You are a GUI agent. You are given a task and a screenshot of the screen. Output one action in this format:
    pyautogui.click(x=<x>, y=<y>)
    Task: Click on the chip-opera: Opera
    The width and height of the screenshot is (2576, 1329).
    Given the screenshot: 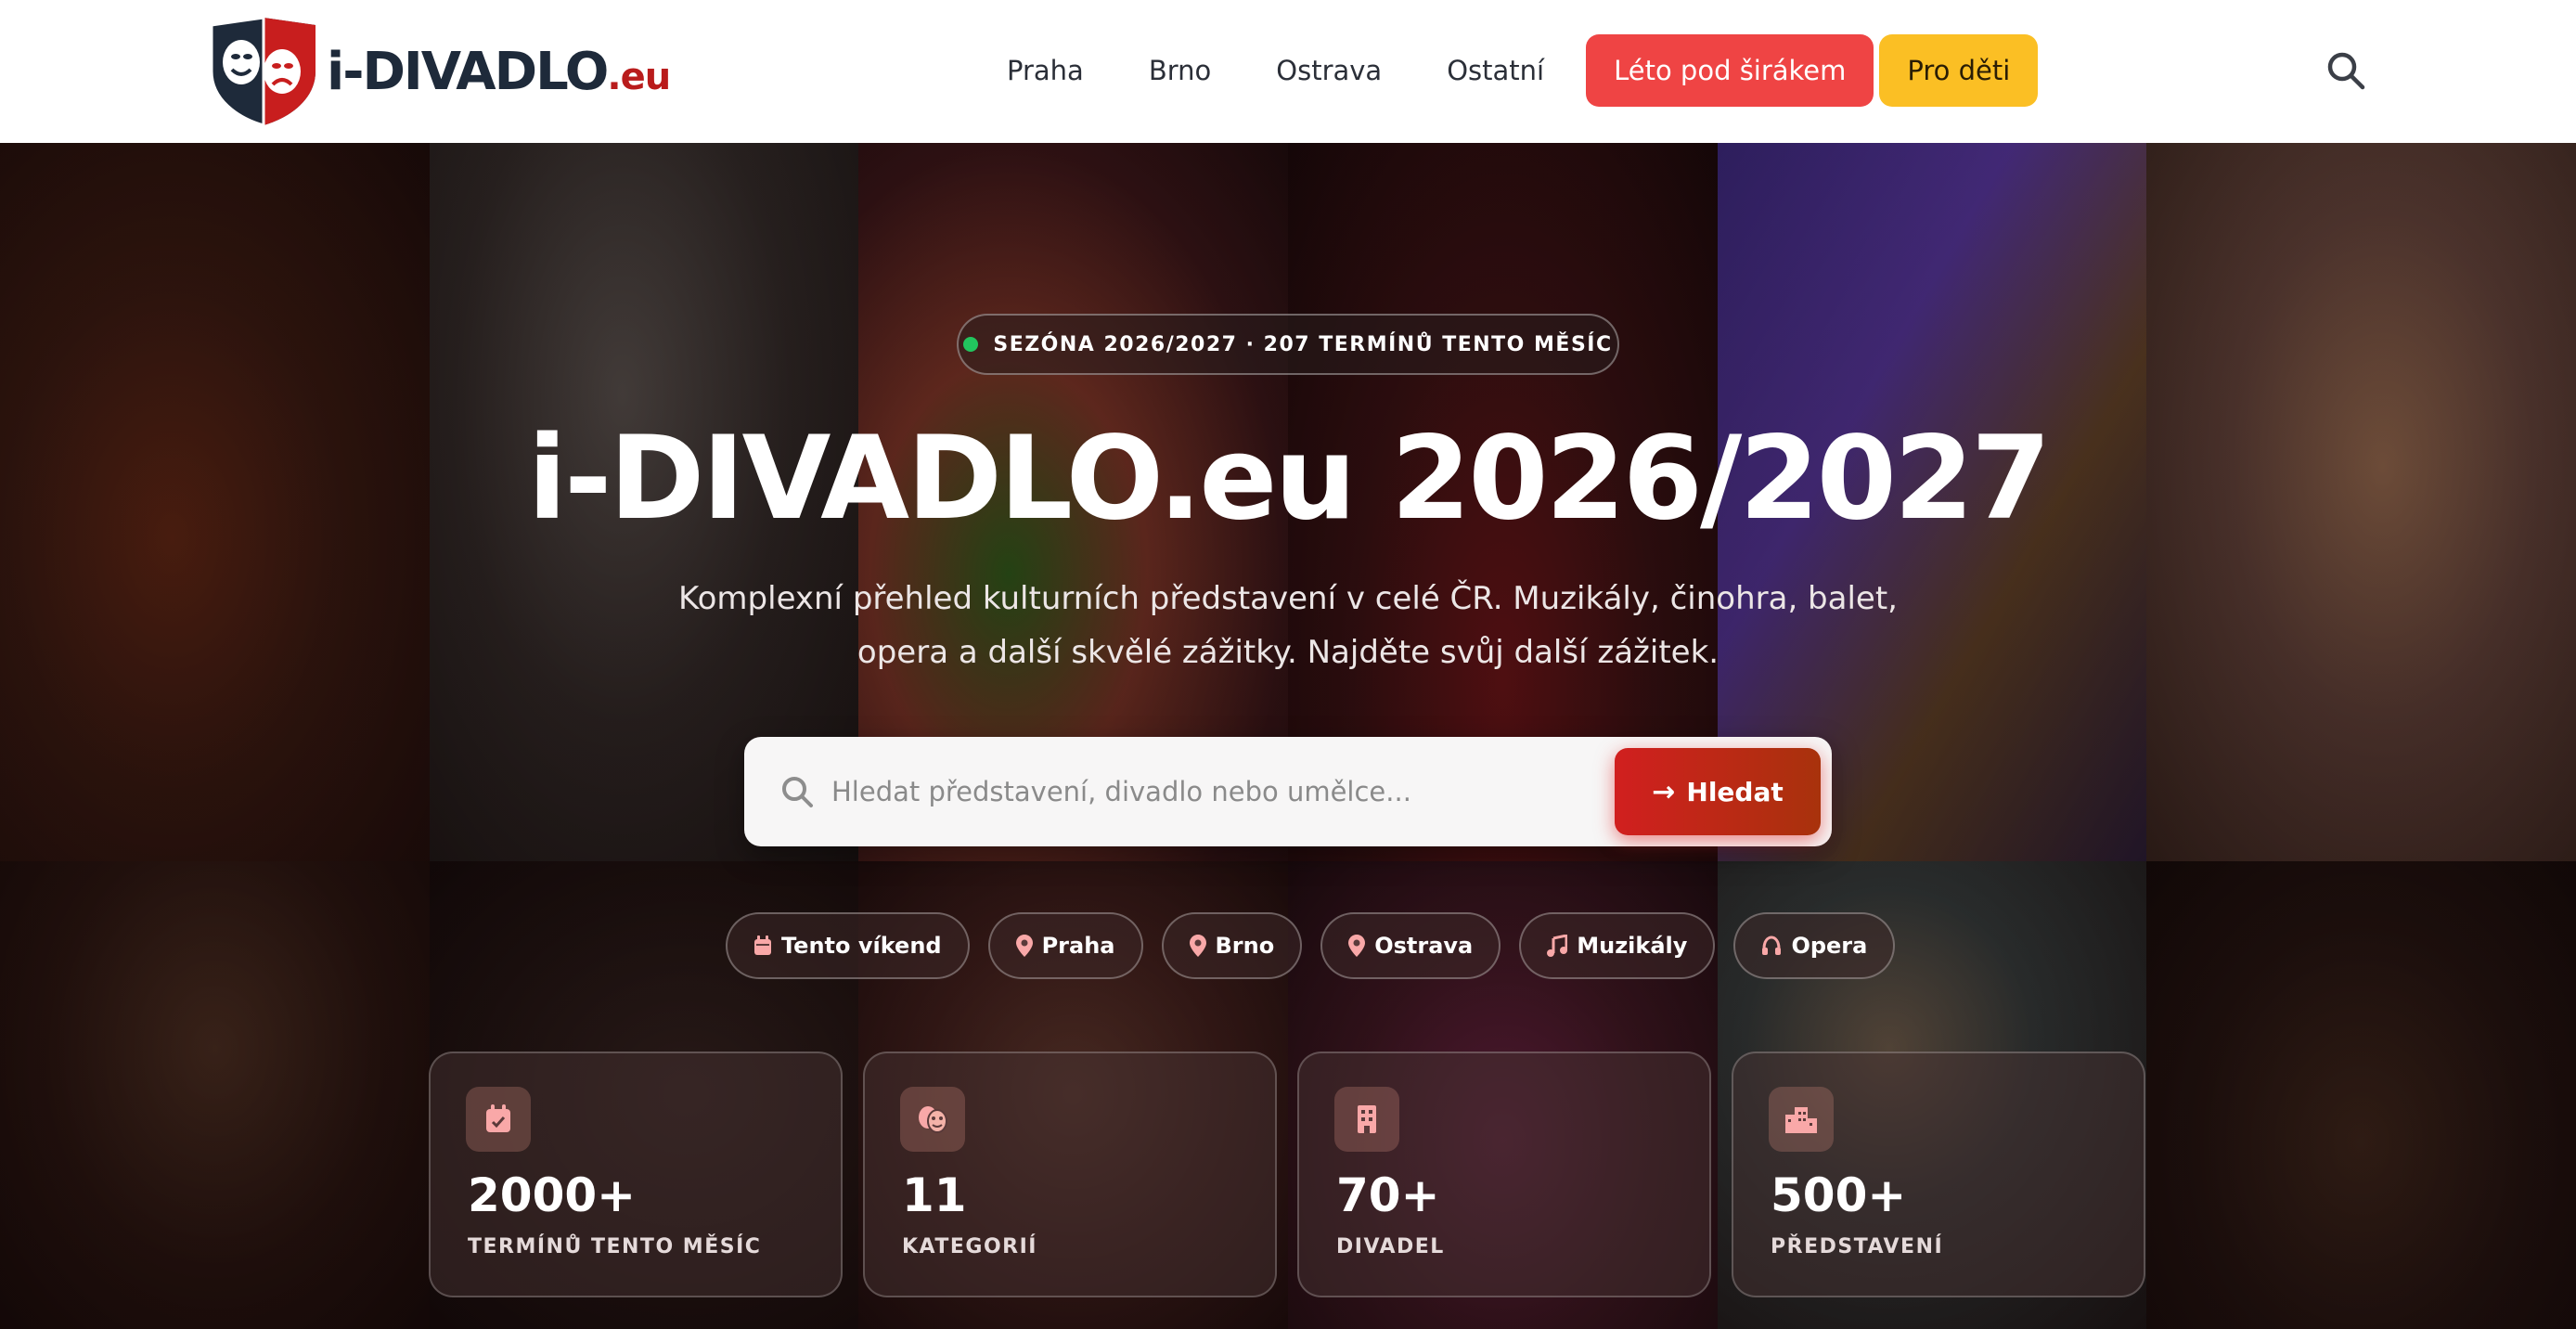 What is the action you would take?
    pyautogui.click(x=1814, y=945)
    